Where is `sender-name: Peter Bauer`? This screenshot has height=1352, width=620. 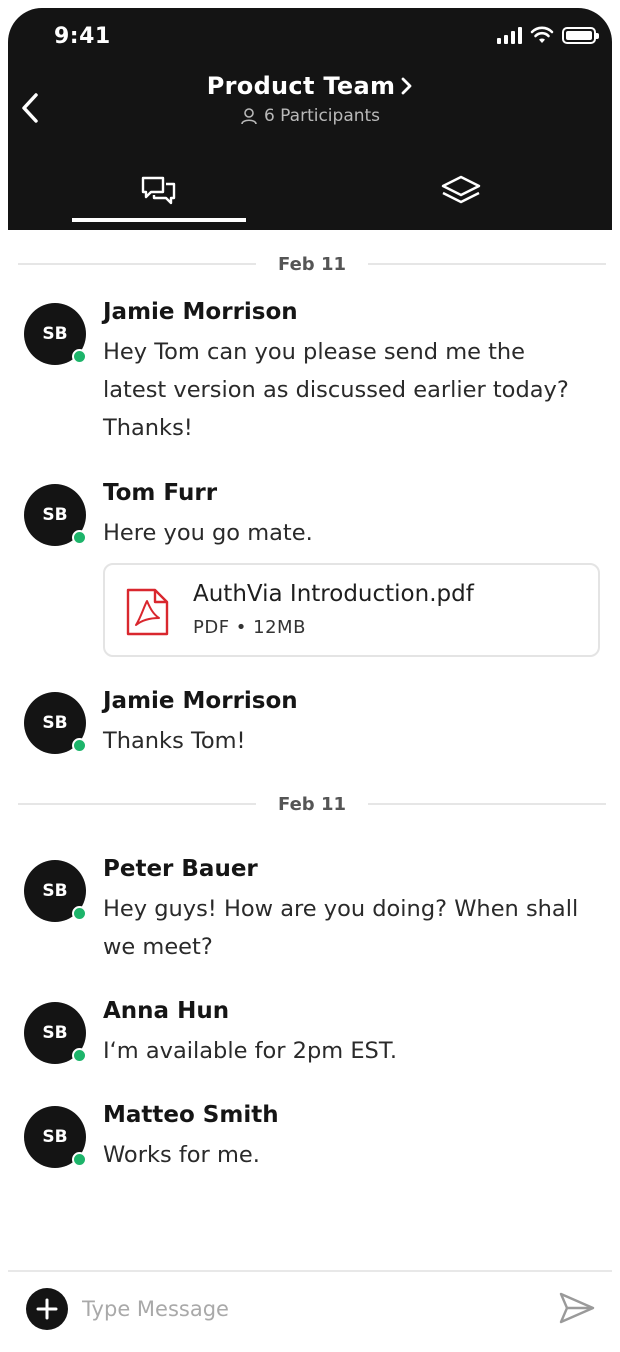
sender-name: Peter Bauer is located at coordinates (180, 869).